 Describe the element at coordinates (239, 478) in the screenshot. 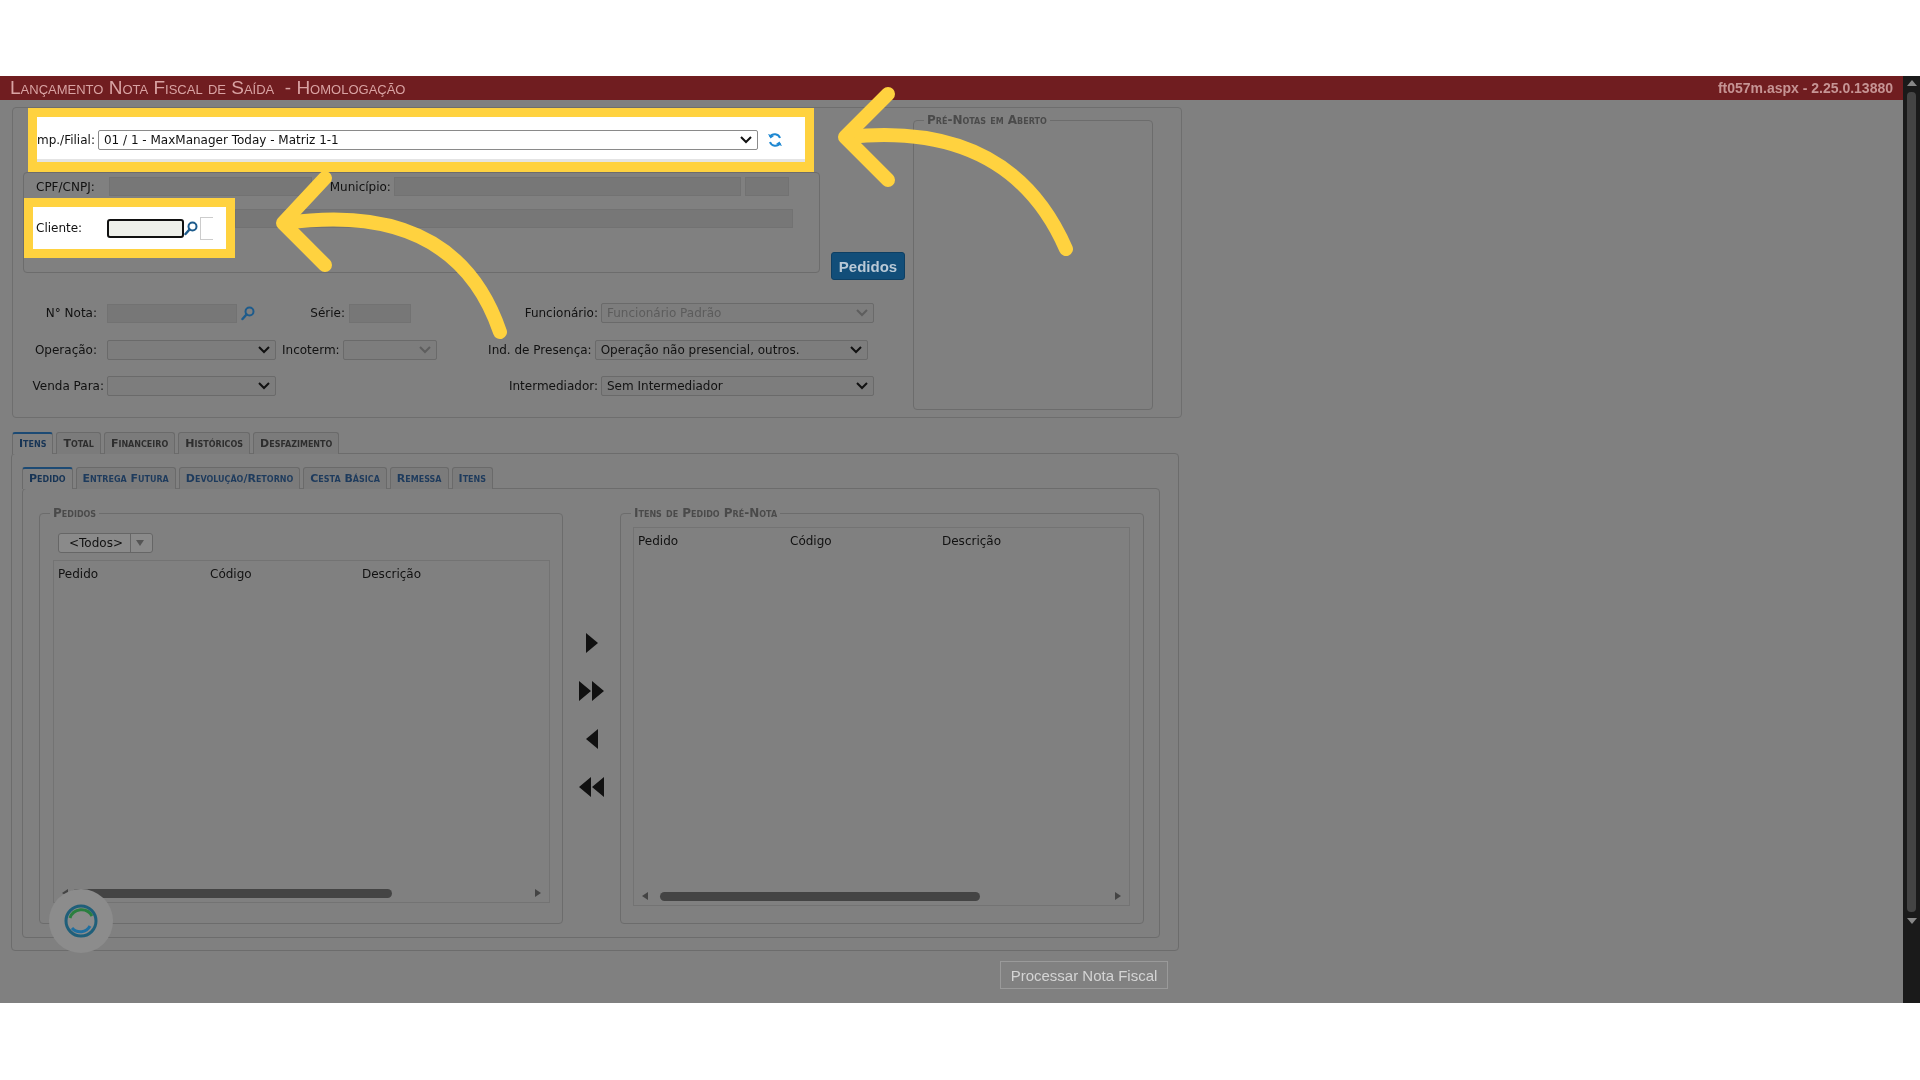

I see `tab: Devolução/Retorno` at that location.